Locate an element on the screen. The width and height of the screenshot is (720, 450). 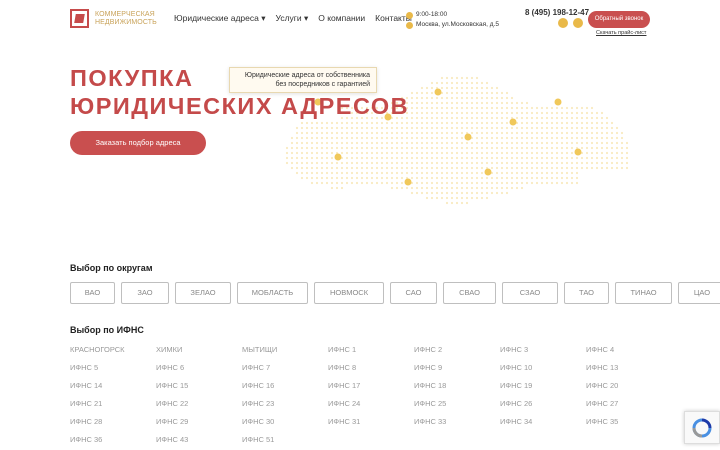
ifns-link: ИФНС 43 is located at coordinates (199, 440).